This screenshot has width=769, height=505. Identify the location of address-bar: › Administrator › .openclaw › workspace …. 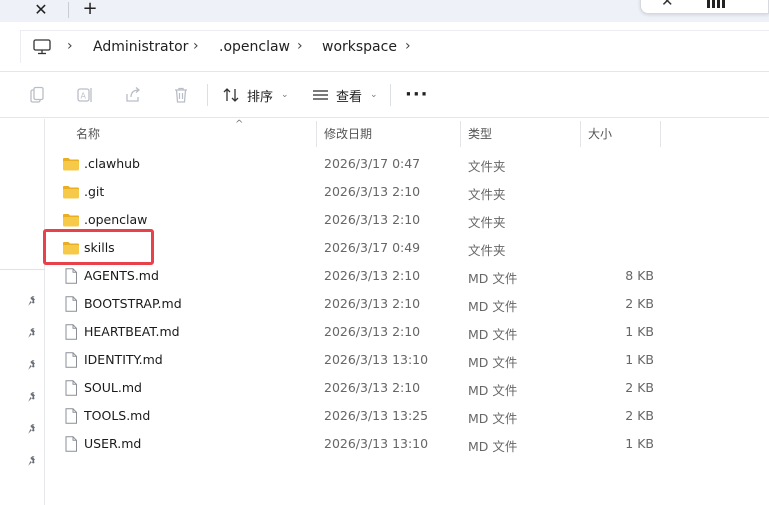
(384, 47).